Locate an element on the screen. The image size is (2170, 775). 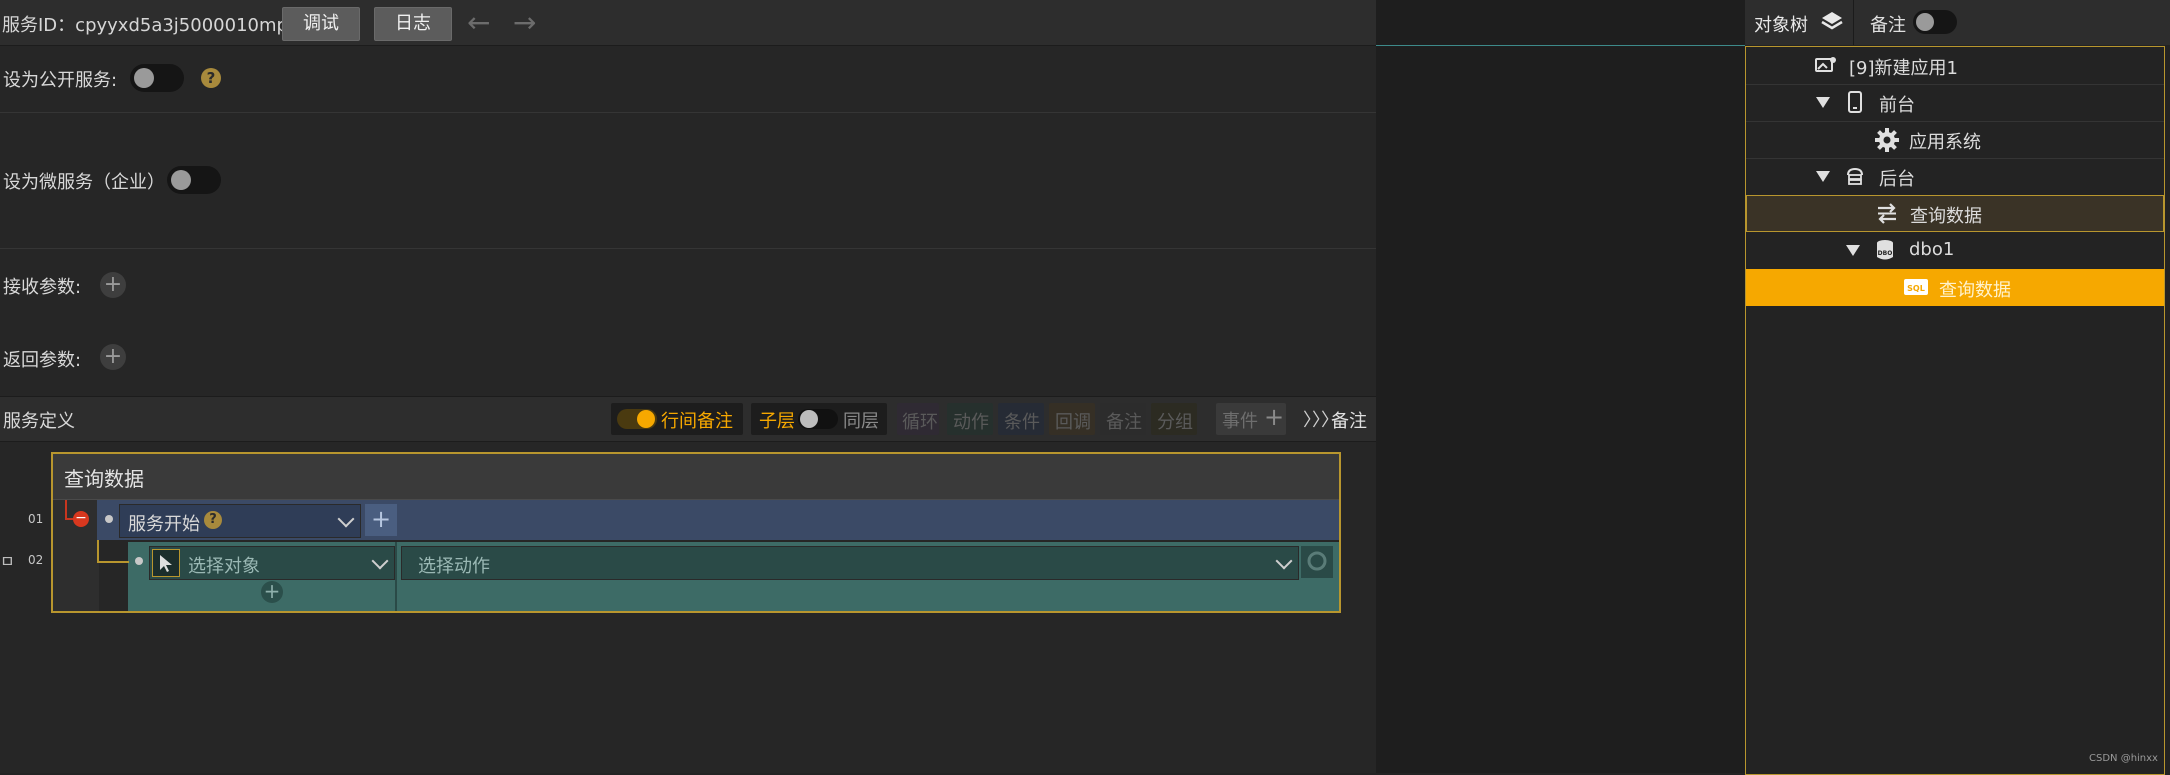
add-receive-param-icon: + is located at coordinates (113, 285).